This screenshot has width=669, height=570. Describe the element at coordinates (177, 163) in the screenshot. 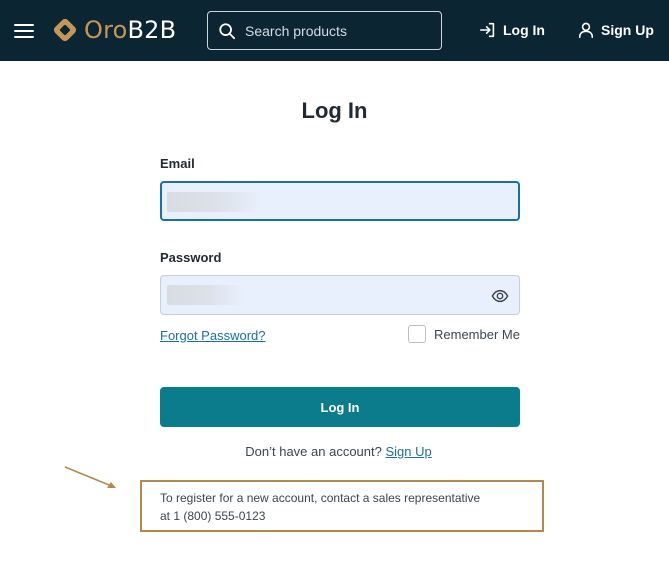

I see `email-label: Email` at that location.